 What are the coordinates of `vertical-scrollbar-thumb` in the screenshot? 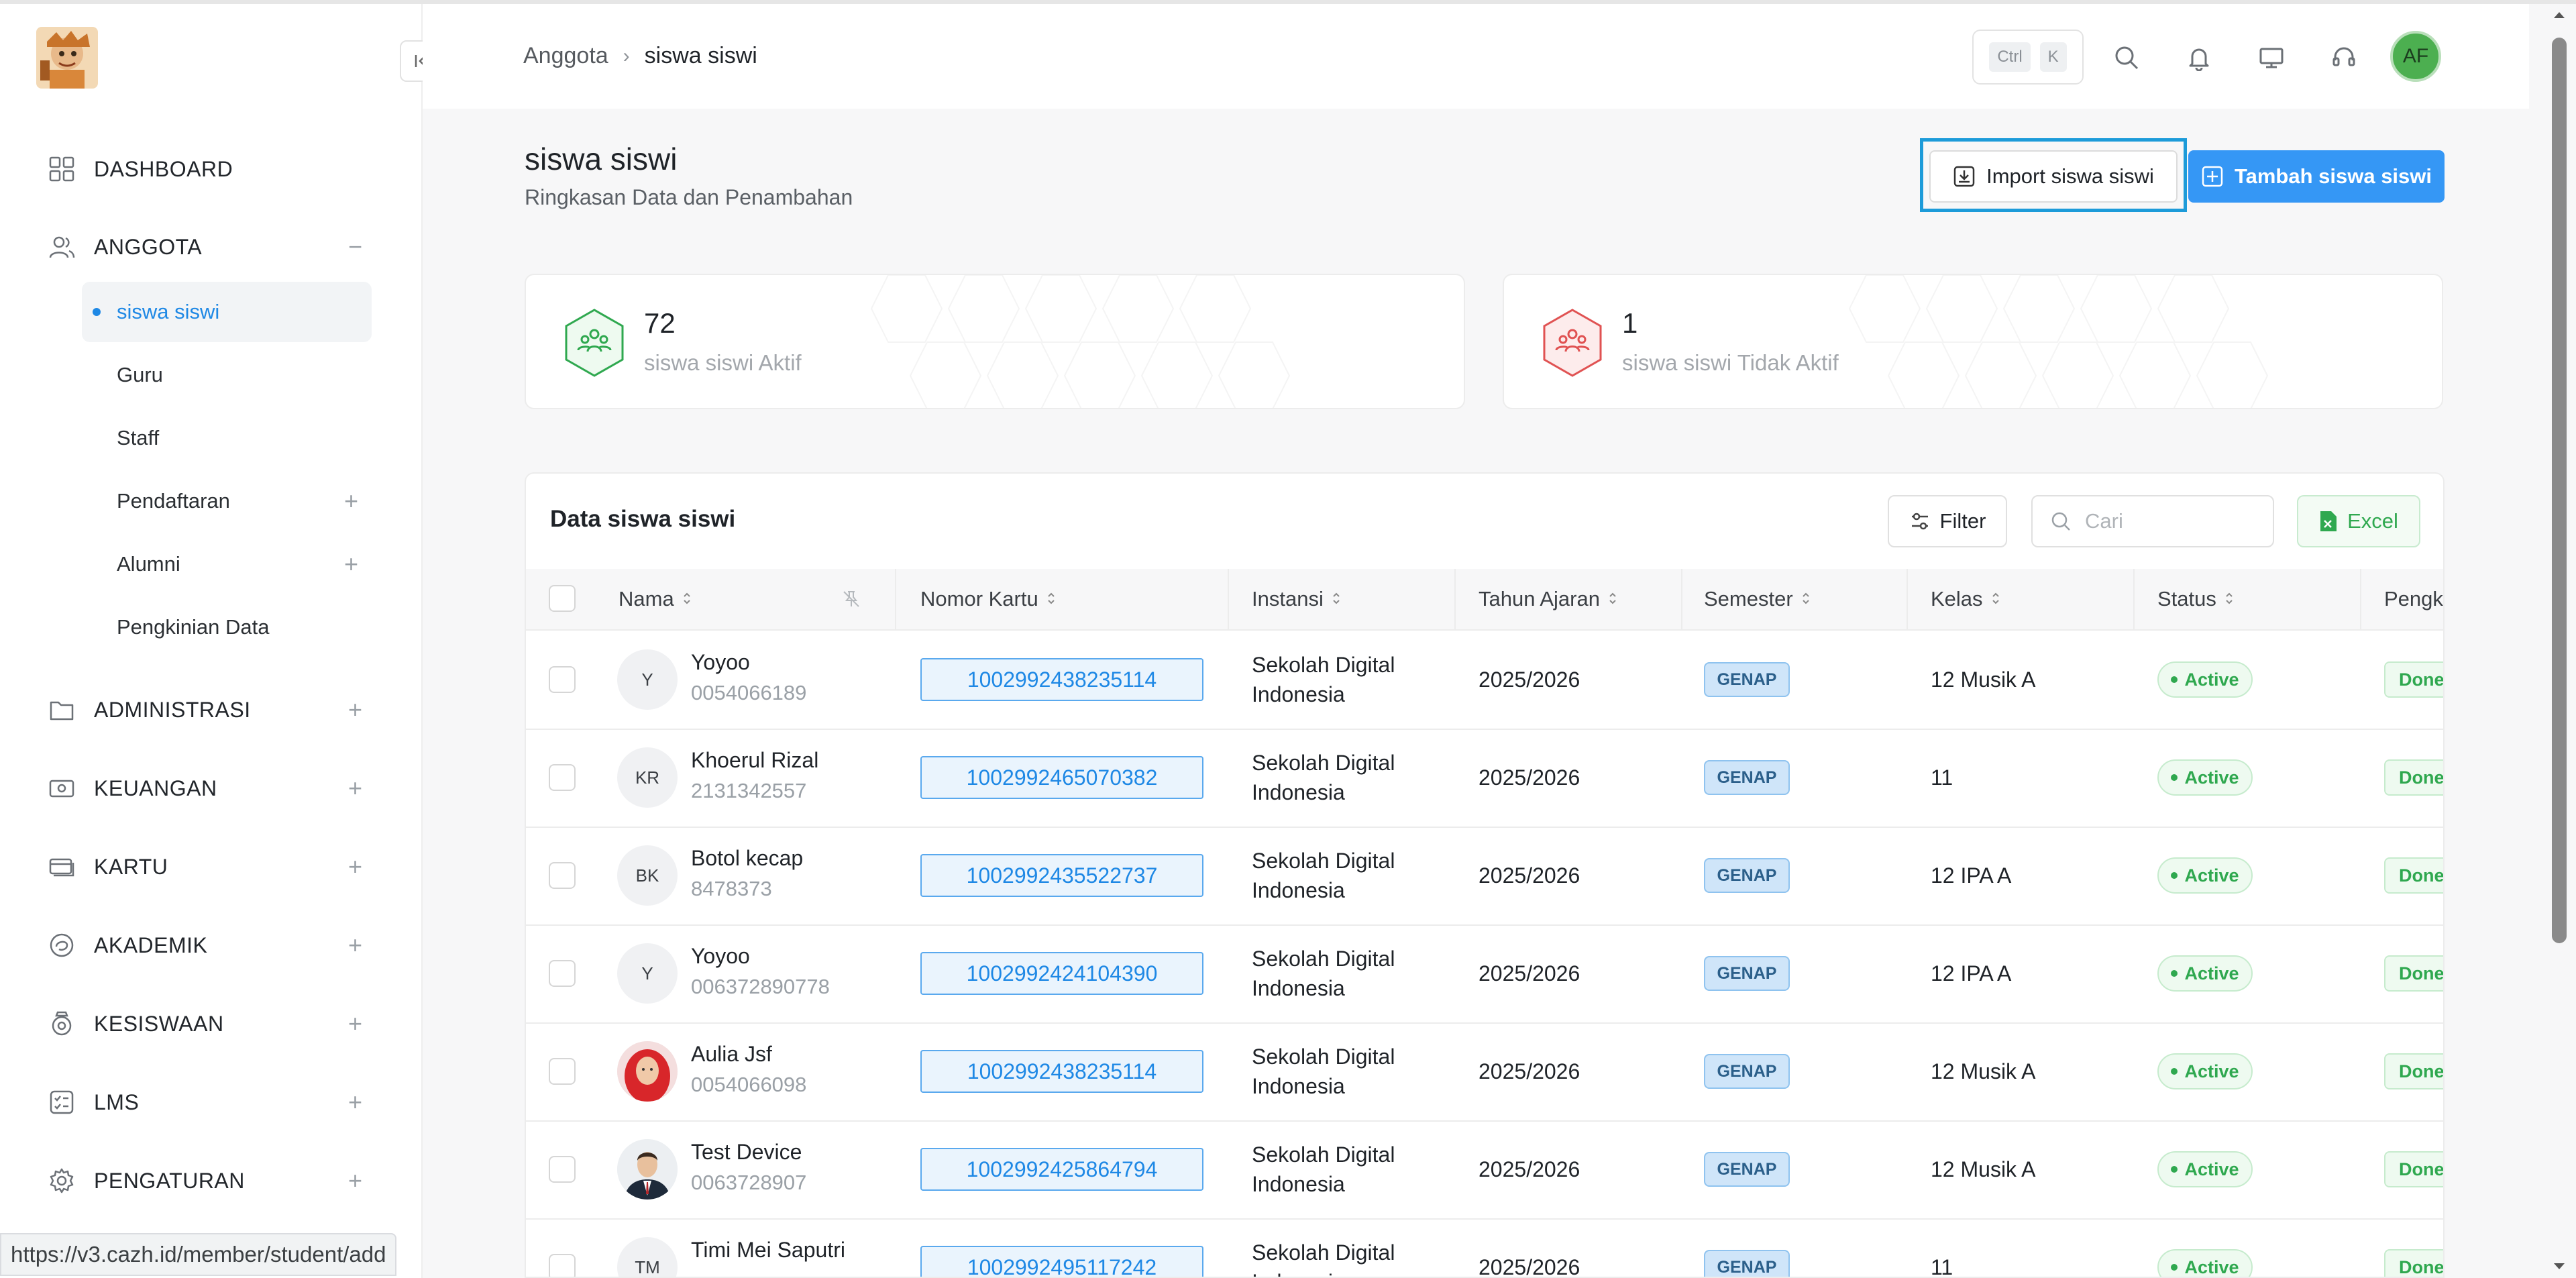 It's located at (2559, 490).